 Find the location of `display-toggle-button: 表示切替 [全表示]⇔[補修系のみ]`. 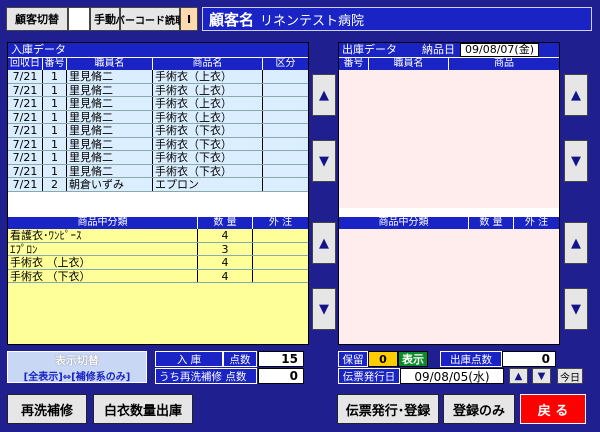

display-toggle-button: 表示切替 [全表示]⇔[補修系のみ] is located at coordinates (77, 367).